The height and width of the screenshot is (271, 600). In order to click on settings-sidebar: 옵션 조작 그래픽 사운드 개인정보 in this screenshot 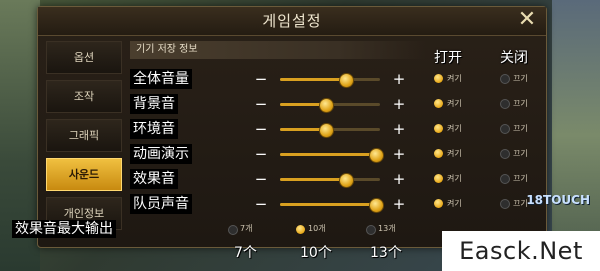, I will do `click(84, 138)`.